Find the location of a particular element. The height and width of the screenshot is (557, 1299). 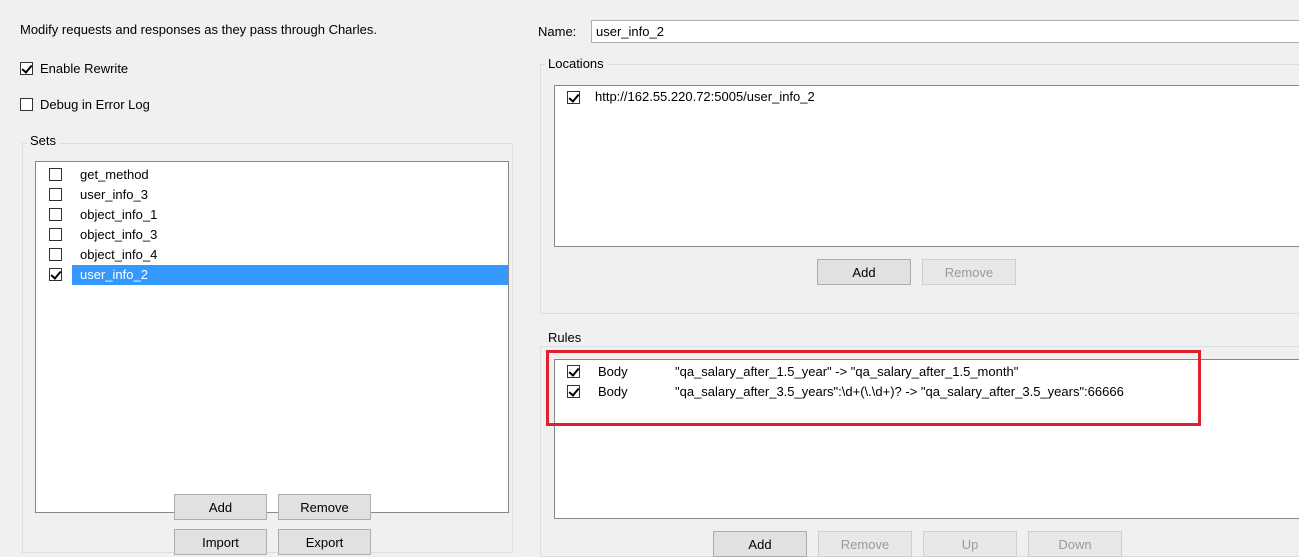

rules-remove-button: Remove is located at coordinates (865, 544).